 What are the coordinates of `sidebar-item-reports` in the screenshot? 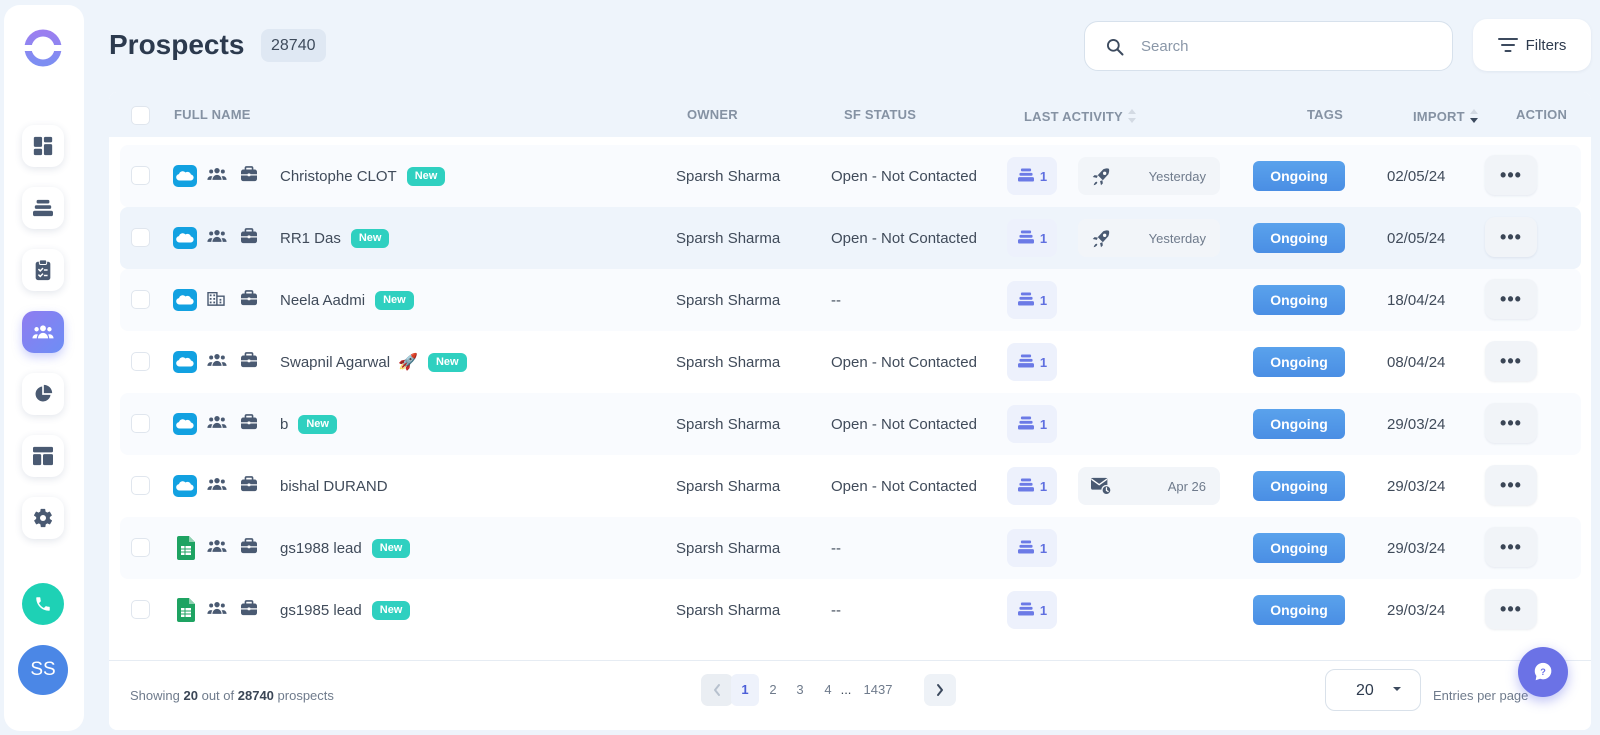 It's located at (43, 394).